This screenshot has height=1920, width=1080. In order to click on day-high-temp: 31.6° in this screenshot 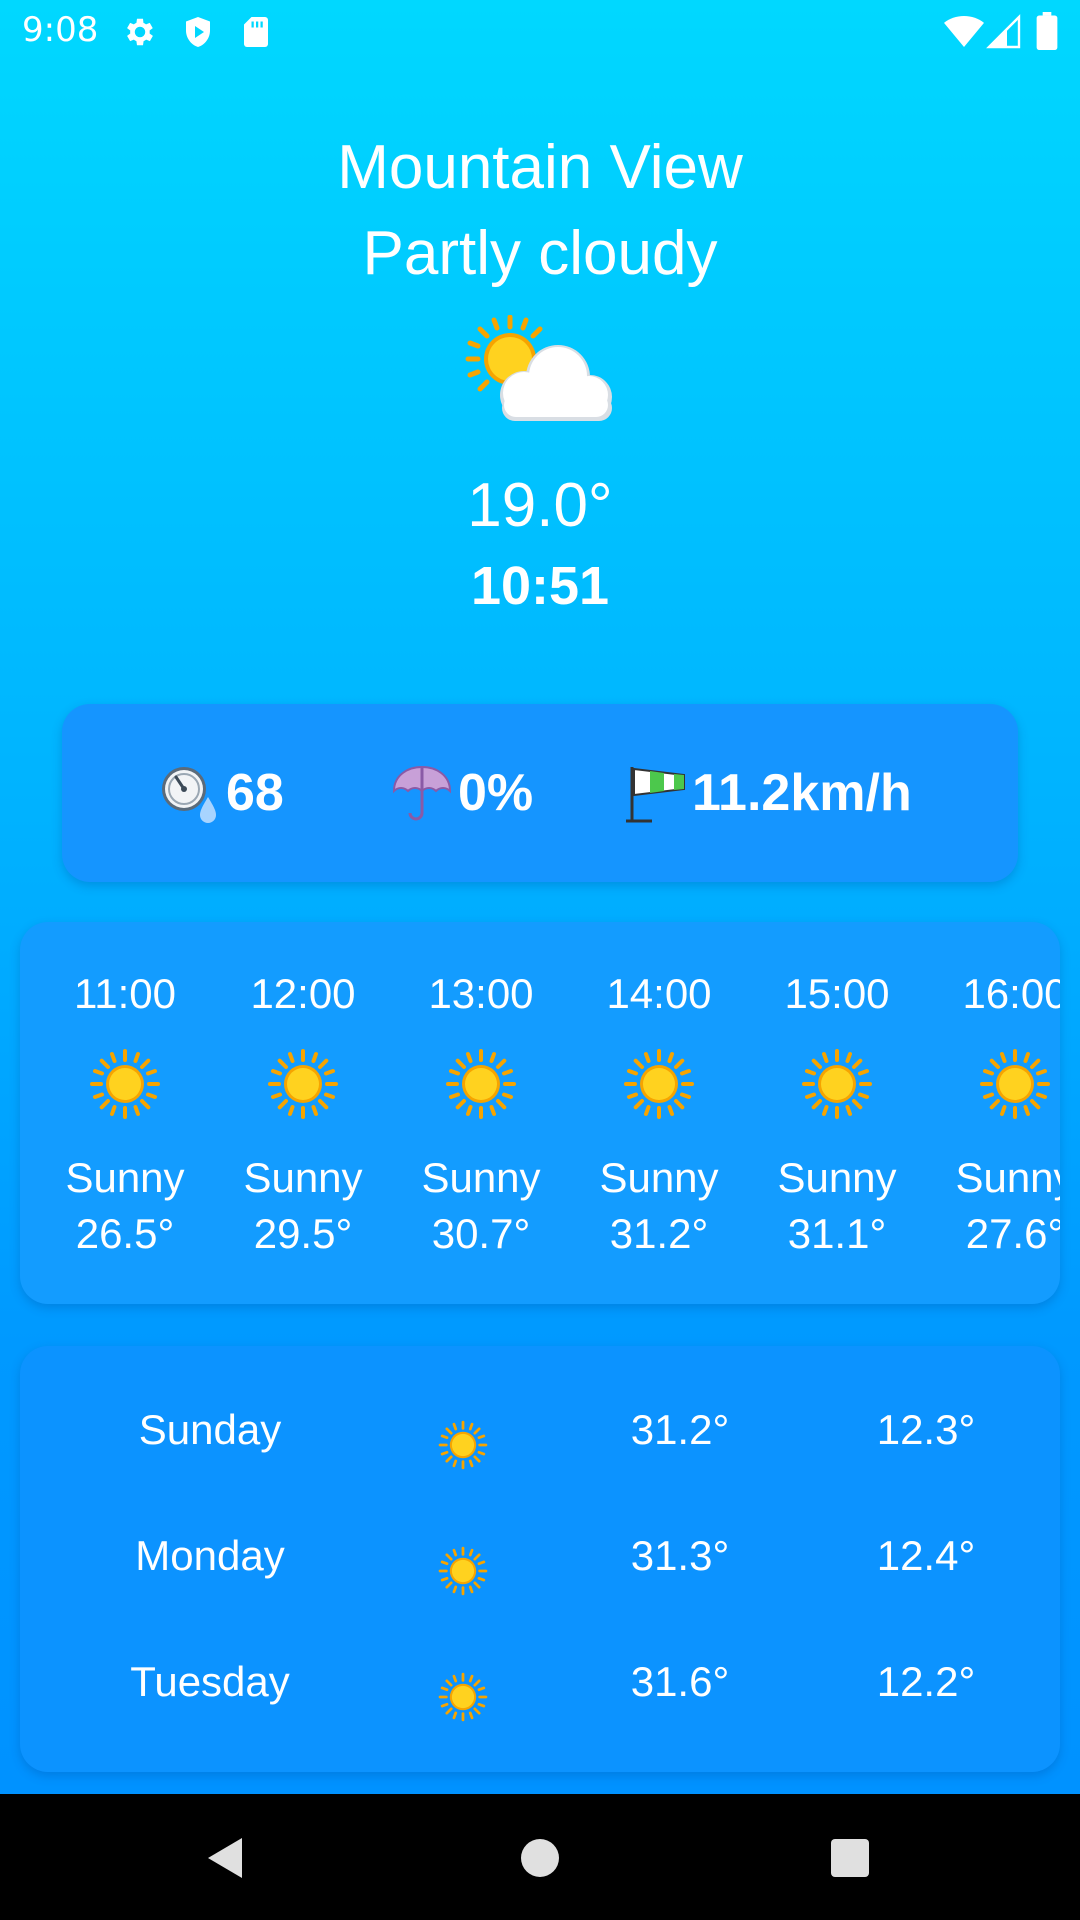, I will do `click(680, 1681)`.